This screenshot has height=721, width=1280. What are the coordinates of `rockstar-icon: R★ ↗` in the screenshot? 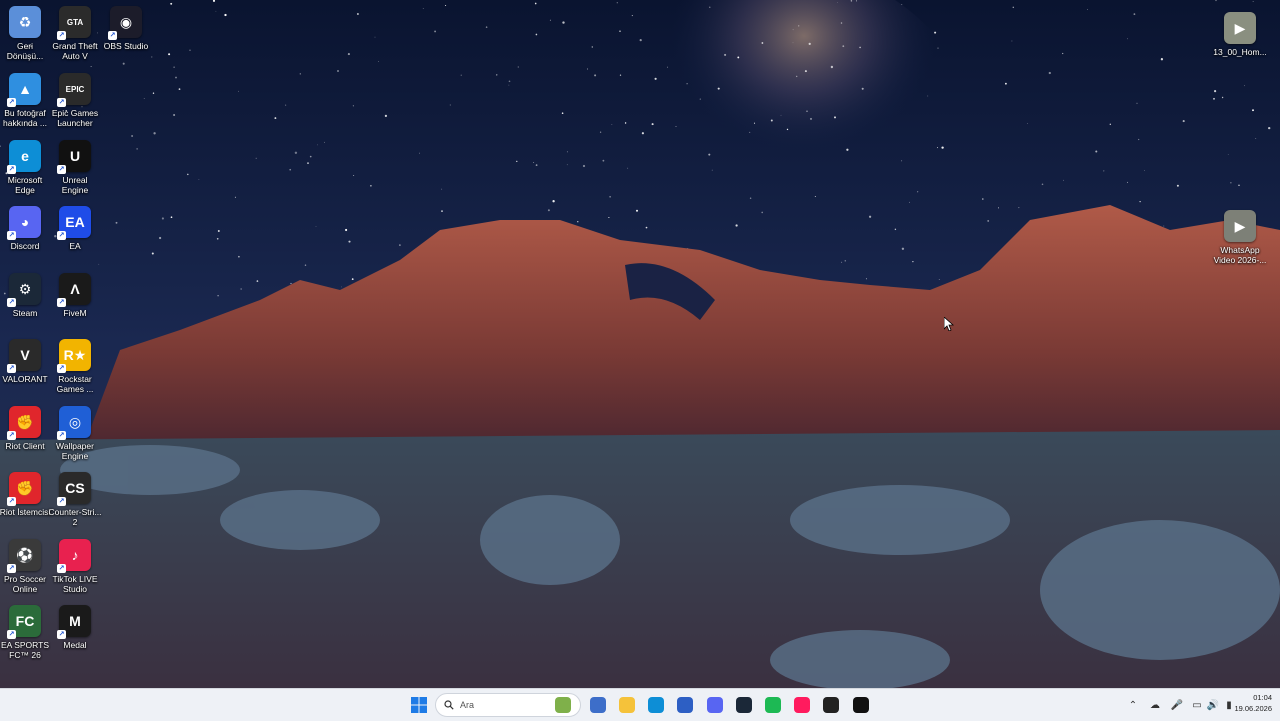 It's located at (74, 356).